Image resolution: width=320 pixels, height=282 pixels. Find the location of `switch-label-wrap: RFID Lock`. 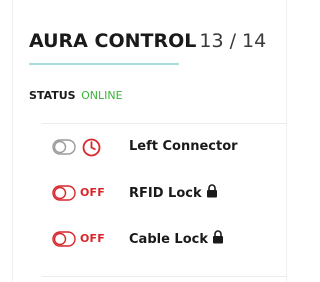

switch-label-wrap: RFID Lock is located at coordinates (173, 193).